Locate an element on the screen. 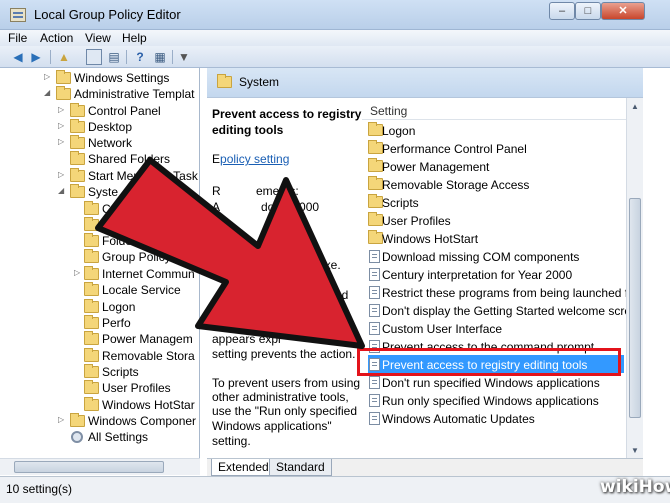  list-item: Run only specified Windows applications is located at coordinates (496, 400).